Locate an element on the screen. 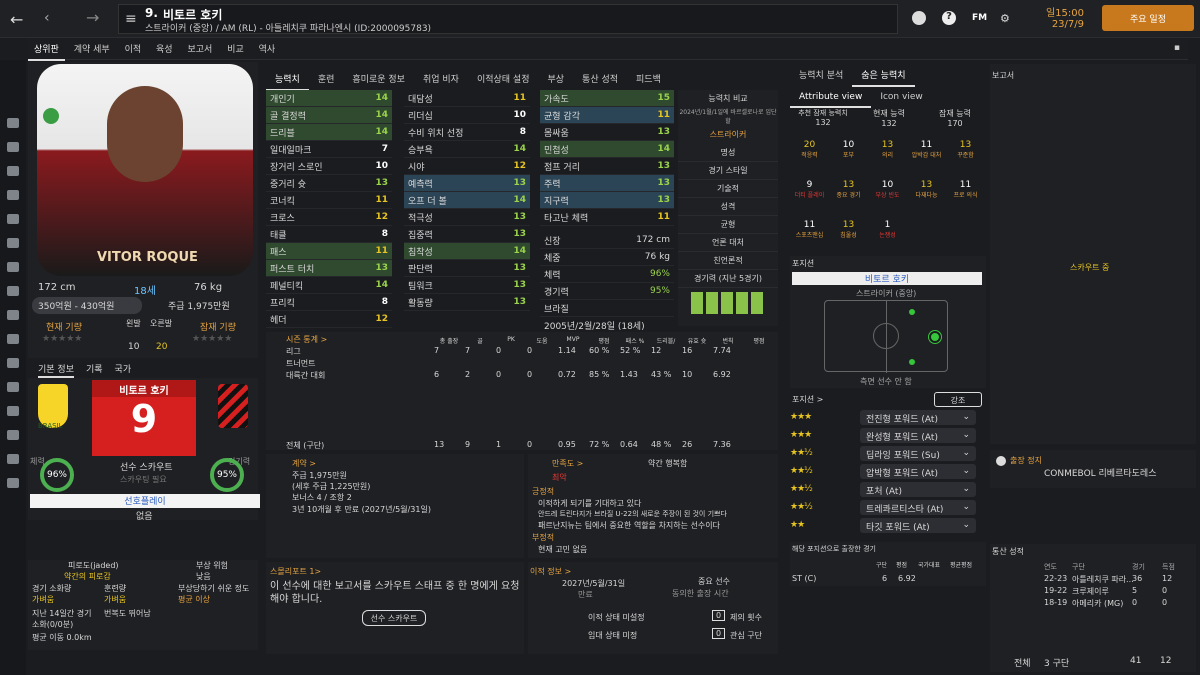  compare-item: 균형 is located at coordinates (728, 225).